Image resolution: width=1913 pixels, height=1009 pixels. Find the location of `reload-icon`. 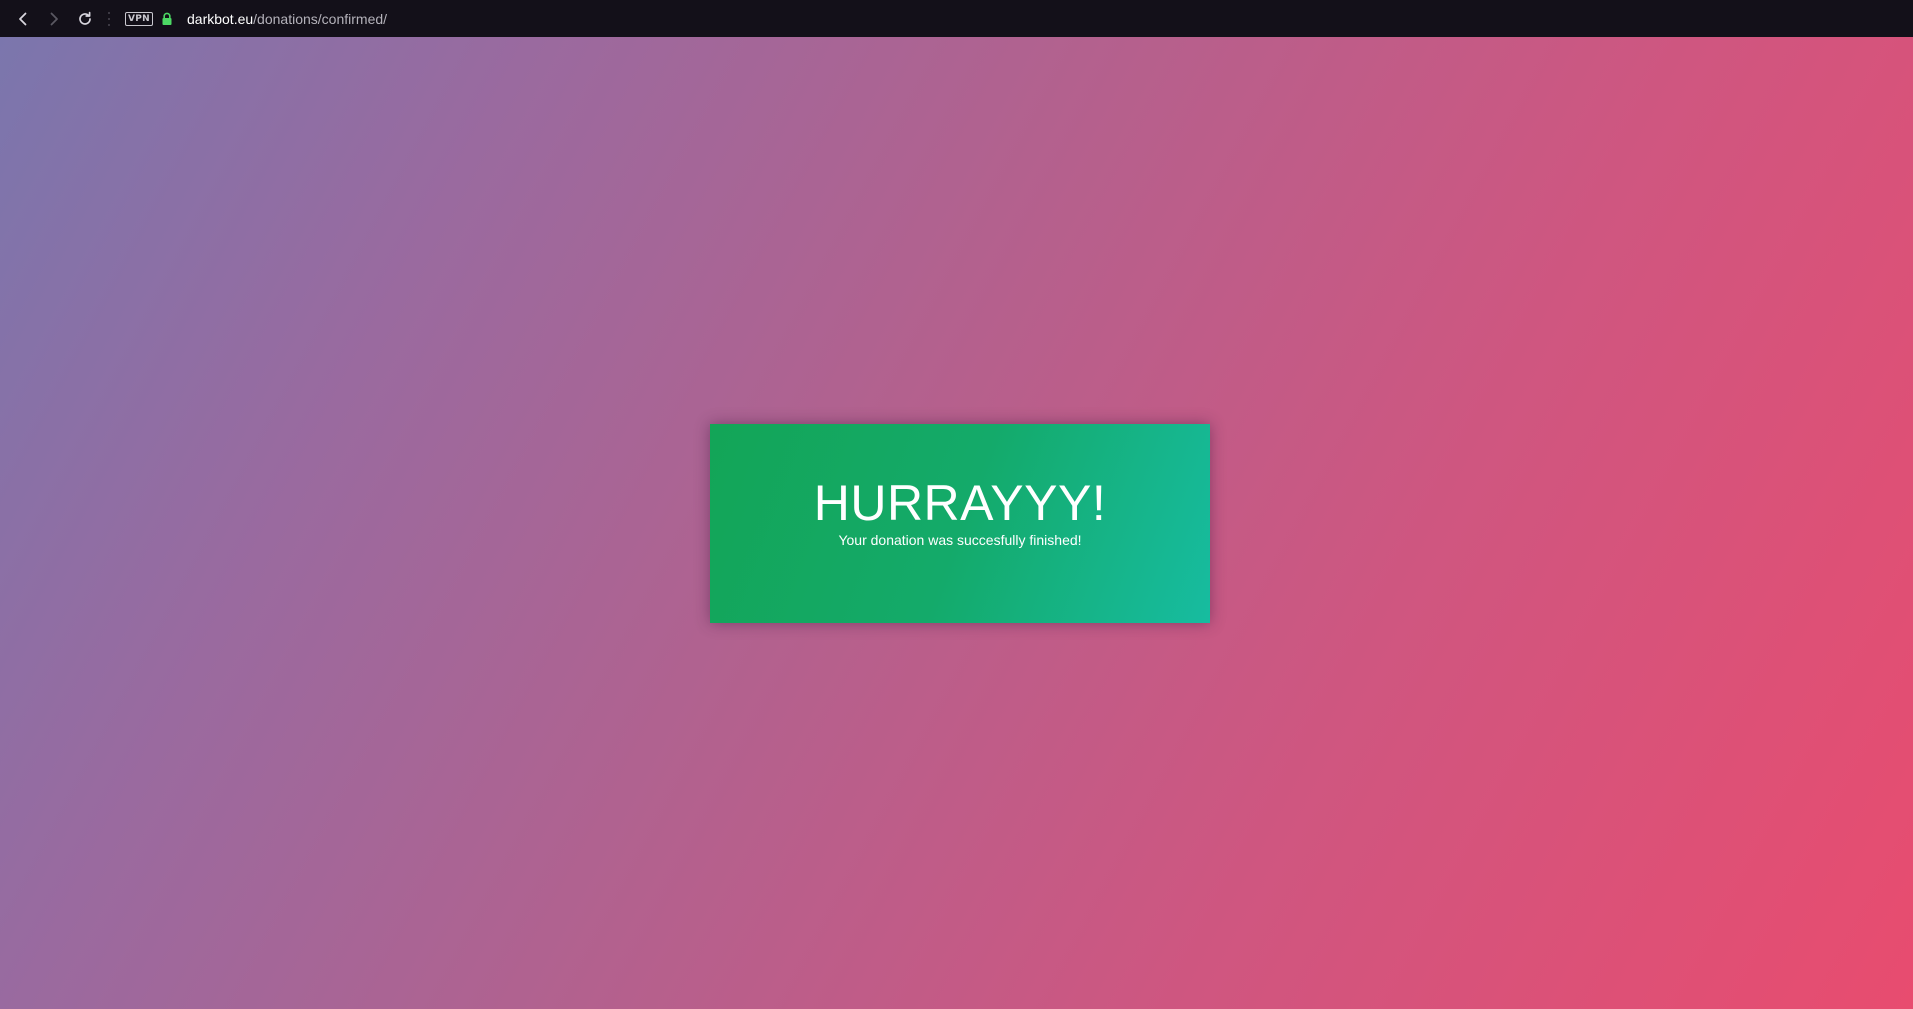

reload-icon is located at coordinates (85, 18).